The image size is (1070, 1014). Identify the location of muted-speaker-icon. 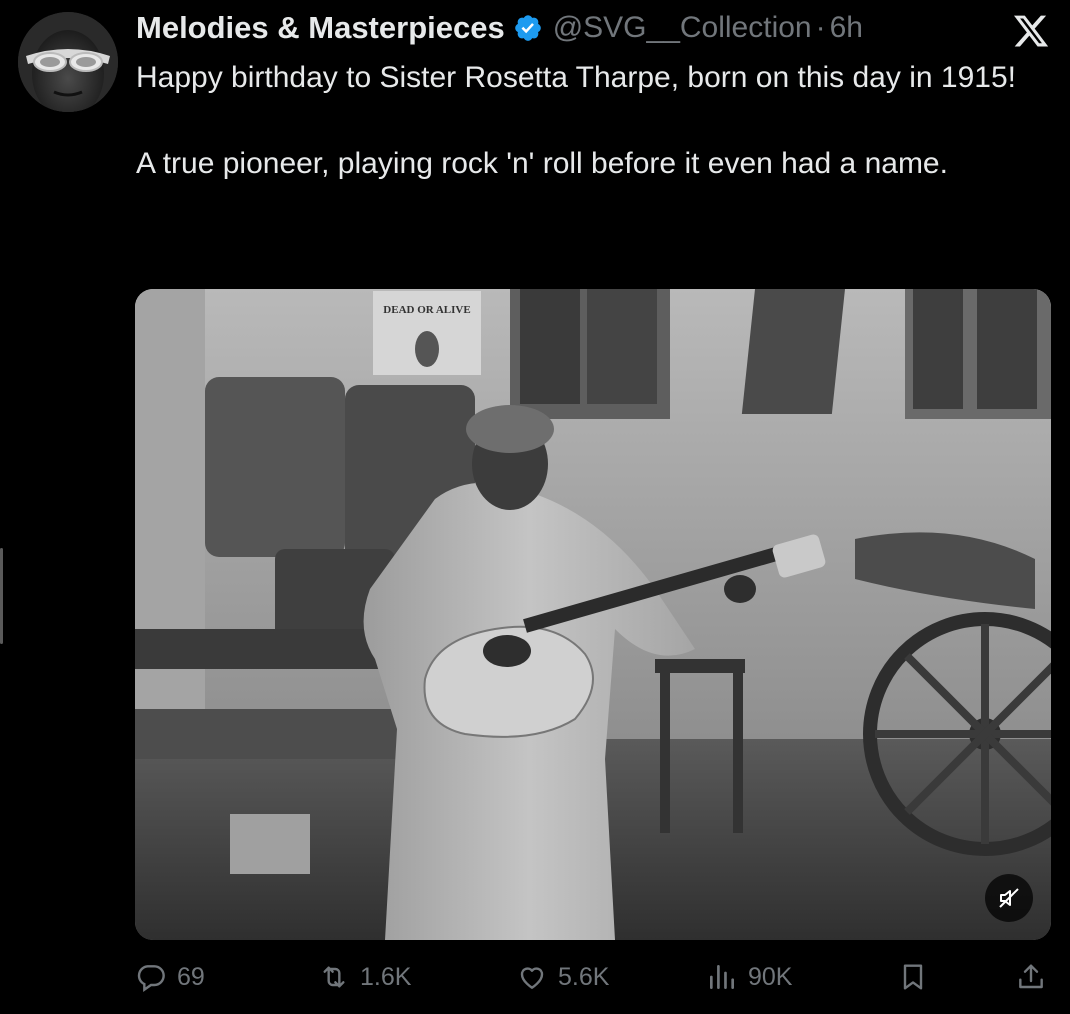
(1009, 898).